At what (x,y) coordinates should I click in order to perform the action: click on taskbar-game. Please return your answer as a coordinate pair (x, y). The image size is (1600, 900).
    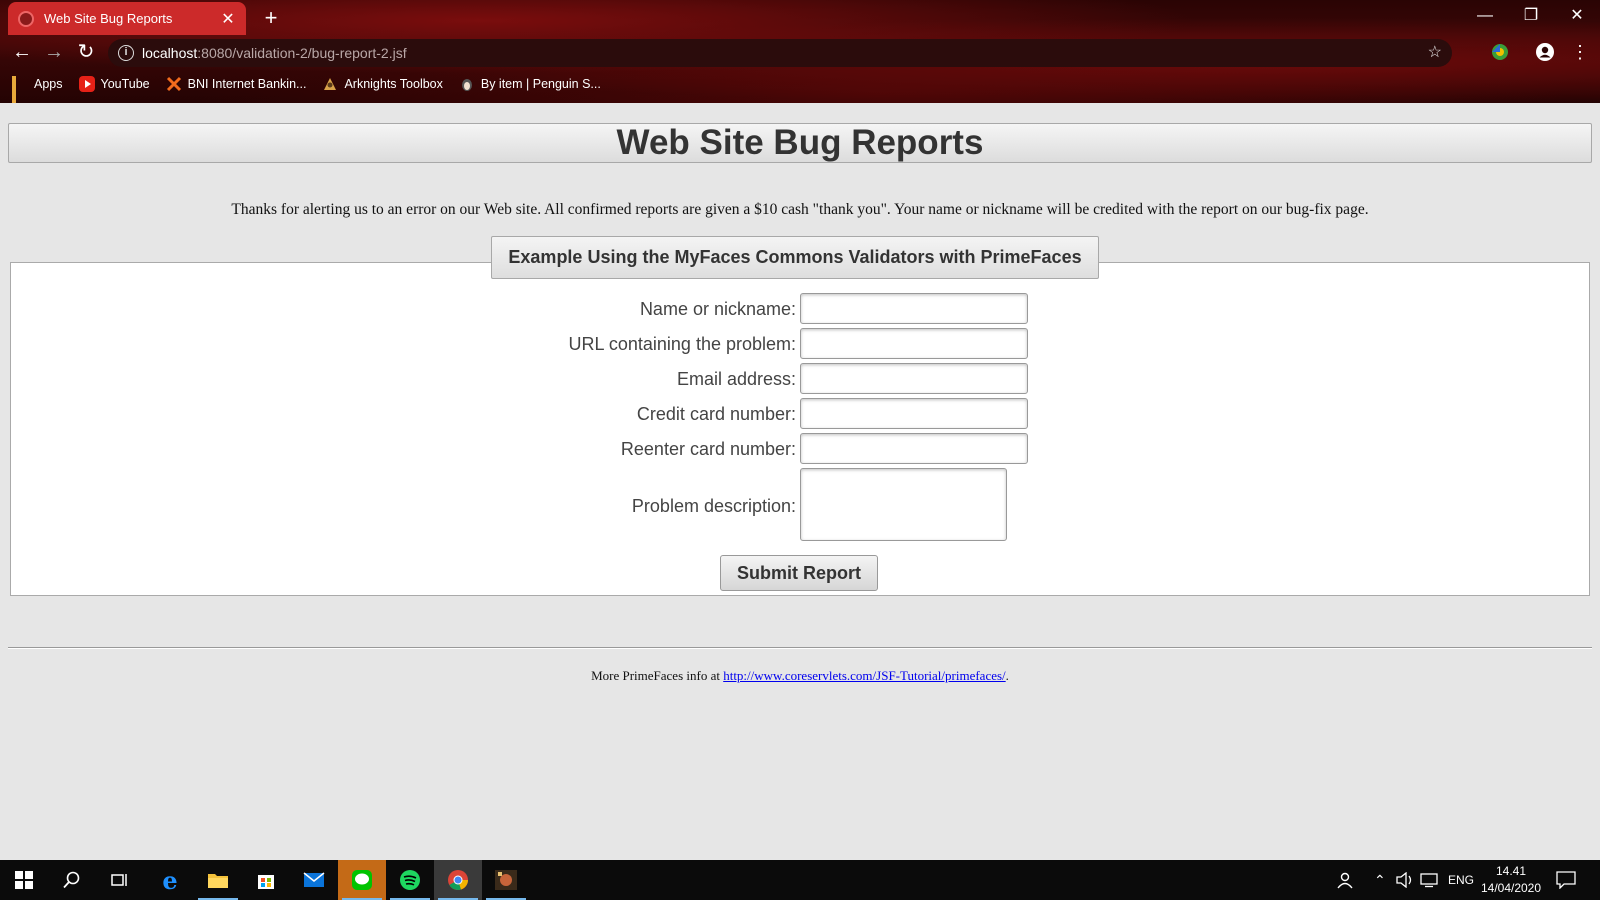
    Looking at the image, I should click on (506, 880).